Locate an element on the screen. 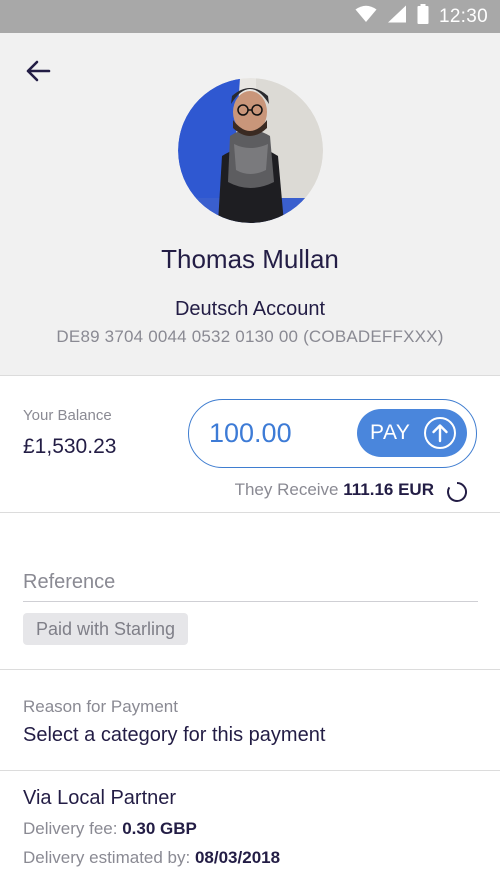  receive-amount: They Receive 111.16 EUR is located at coordinates (334, 490).